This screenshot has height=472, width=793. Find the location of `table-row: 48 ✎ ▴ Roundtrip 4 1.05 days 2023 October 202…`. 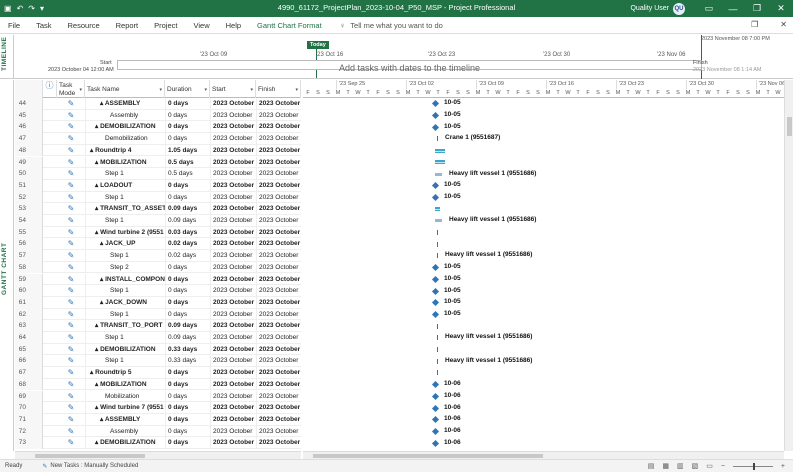

table-row: 48 ✎ ▴ Roundtrip 4 1.05 days 2023 October 202… is located at coordinates (158, 150).